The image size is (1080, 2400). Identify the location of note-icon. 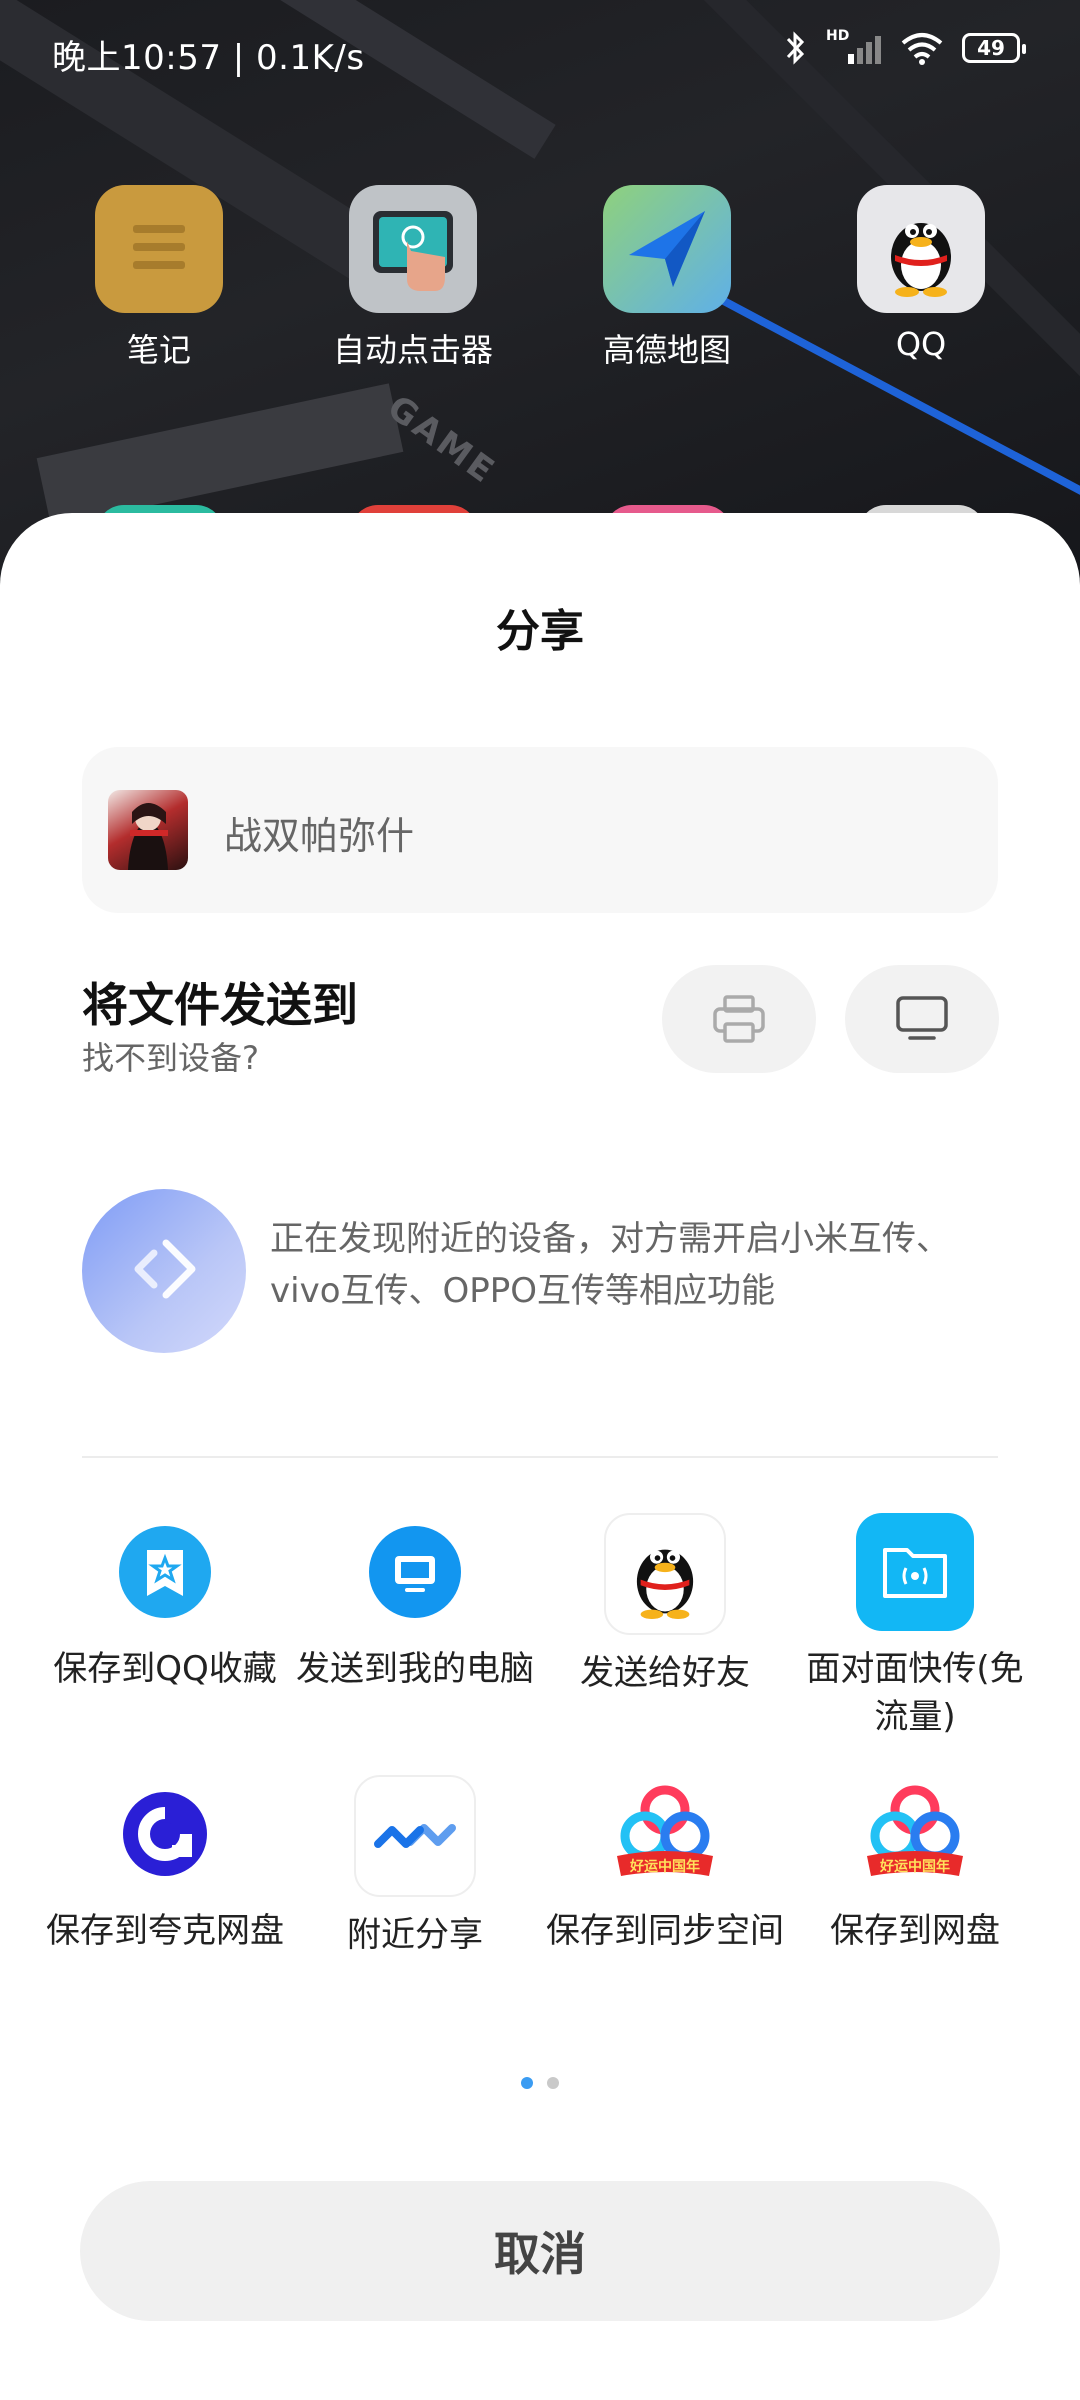
(159, 249).